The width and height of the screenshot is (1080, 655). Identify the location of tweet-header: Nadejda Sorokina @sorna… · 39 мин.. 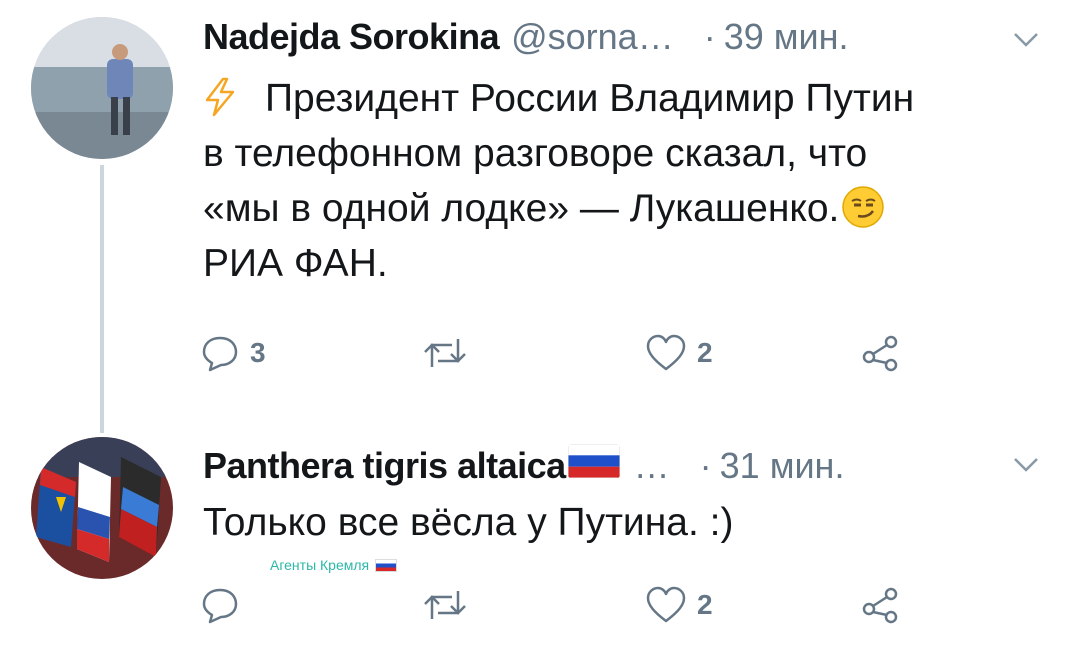
(526, 37).